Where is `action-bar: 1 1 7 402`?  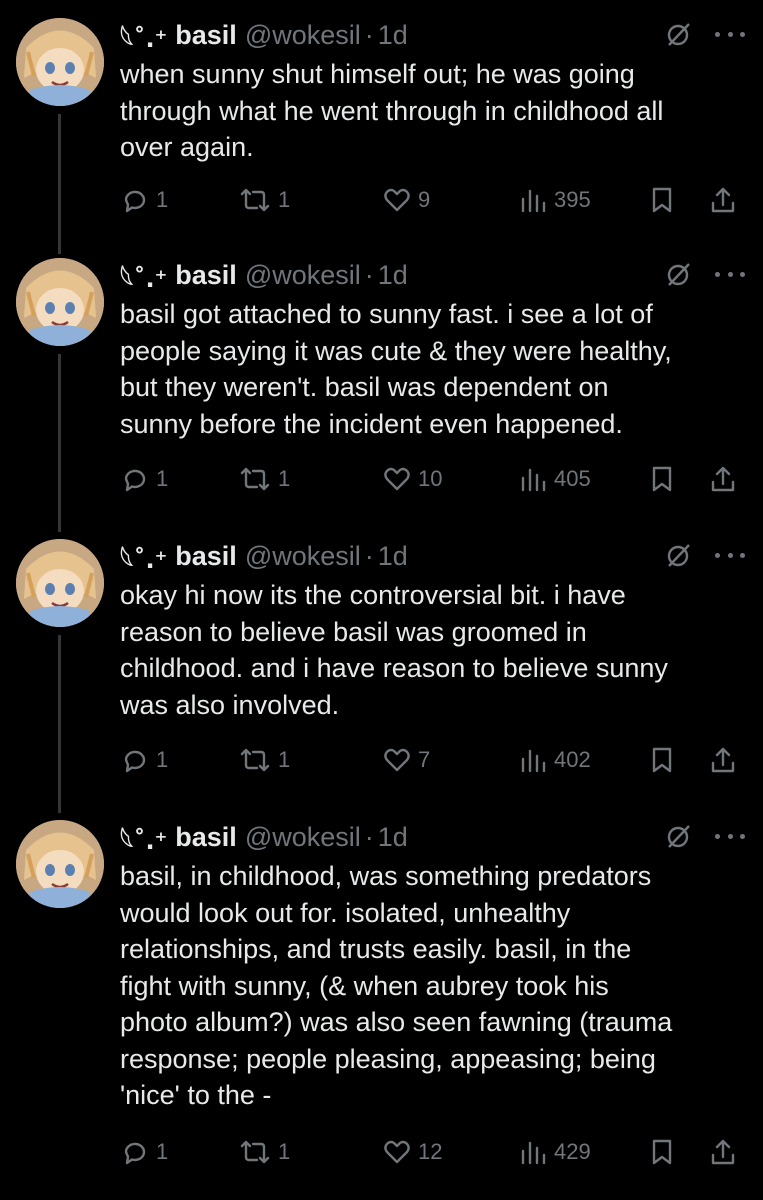
action-bar: 1 1 7 402 is located at coordinates (435, 760).